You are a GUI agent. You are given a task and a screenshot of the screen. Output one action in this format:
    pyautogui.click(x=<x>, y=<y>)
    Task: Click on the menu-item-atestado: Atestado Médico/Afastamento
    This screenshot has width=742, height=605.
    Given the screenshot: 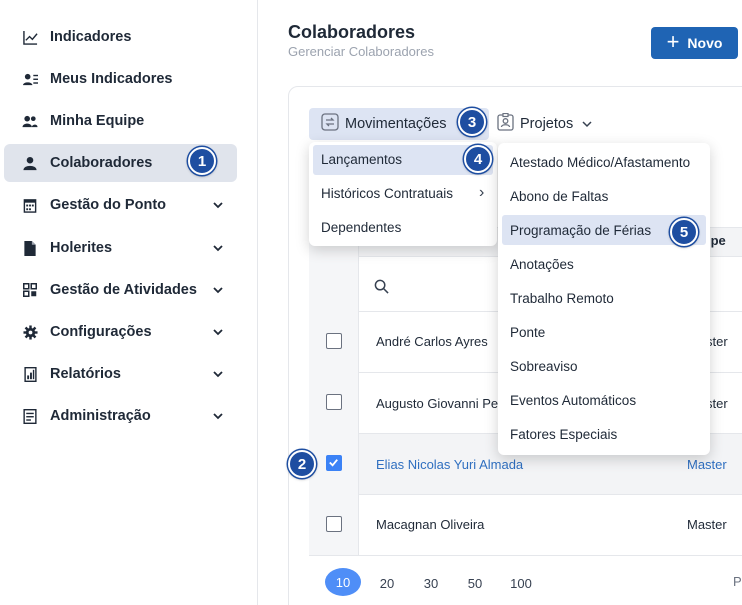 What is the action you would take?
    pyautogui.click(x=600, y=162)
    